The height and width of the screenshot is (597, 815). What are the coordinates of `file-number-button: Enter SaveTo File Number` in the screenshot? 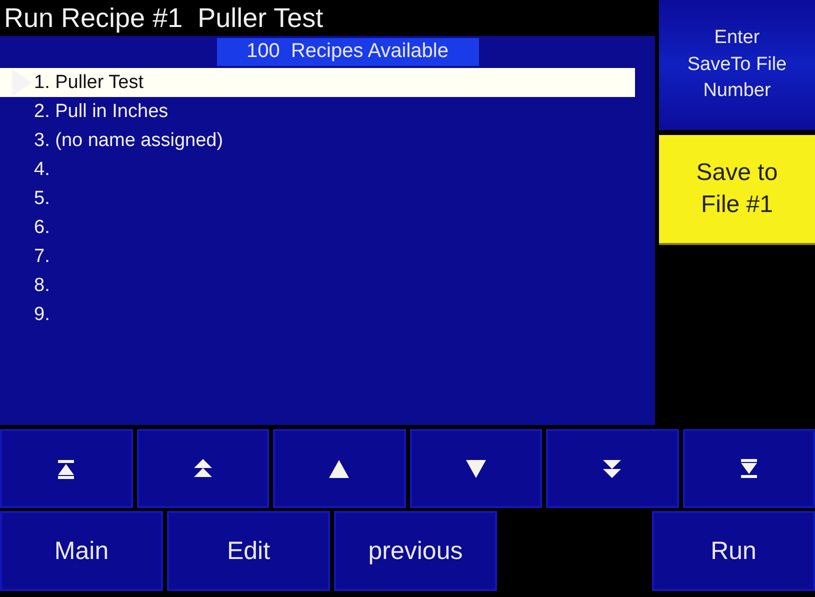 It's located at (737, 65).